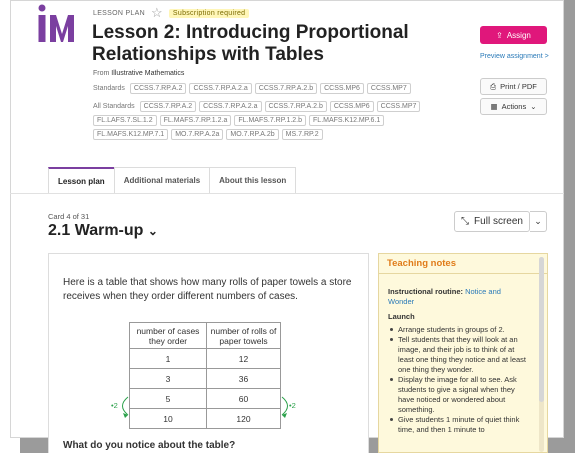 Image resolution: width=579 pixels, height=453 pixels. Describe the element at coordinates (518, 35) in the screenshot. I see `assign-label: Assign` at that location.